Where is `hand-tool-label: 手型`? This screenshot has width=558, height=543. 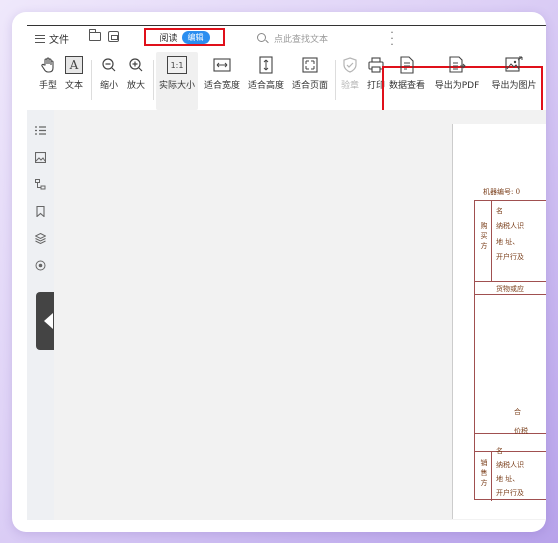
hand-tool-label: 手型 is located at coordinates (47, 86).